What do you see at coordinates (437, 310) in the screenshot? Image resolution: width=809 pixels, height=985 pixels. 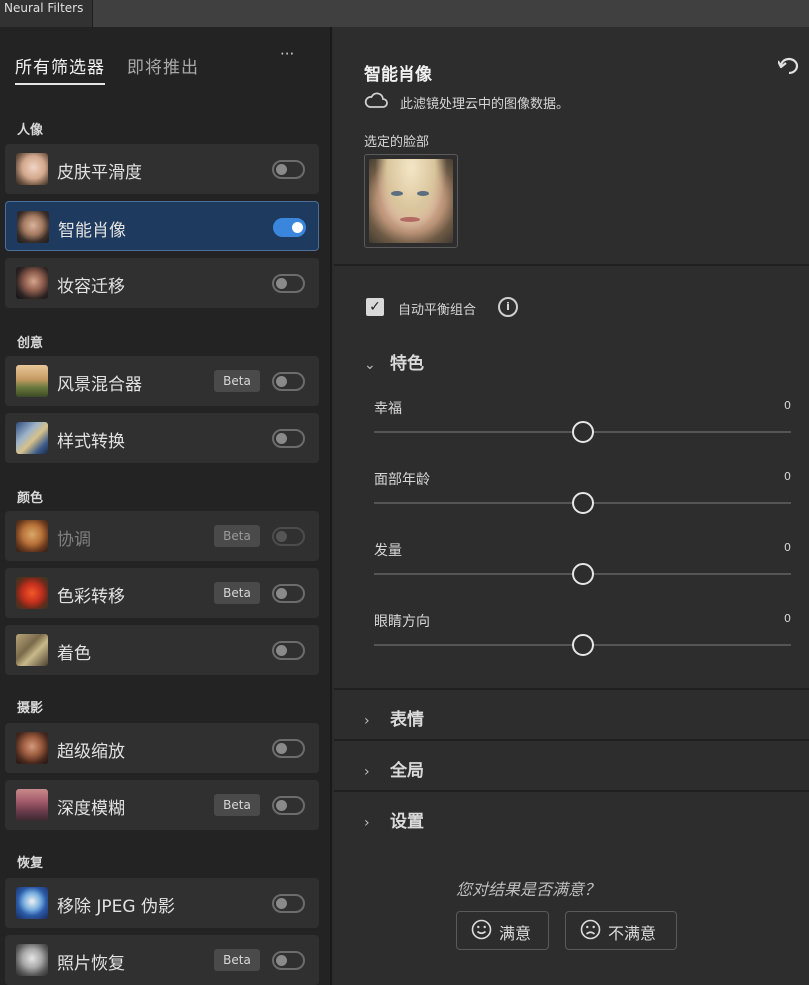 I see `auto-balance-label: 自动平衡组合` at bounding box center [437, 310].